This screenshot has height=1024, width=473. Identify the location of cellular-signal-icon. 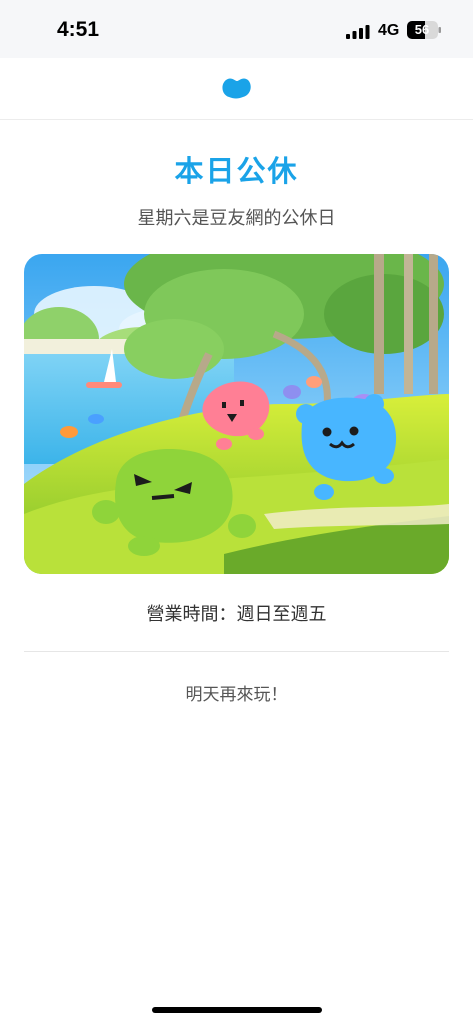
(358, 32).